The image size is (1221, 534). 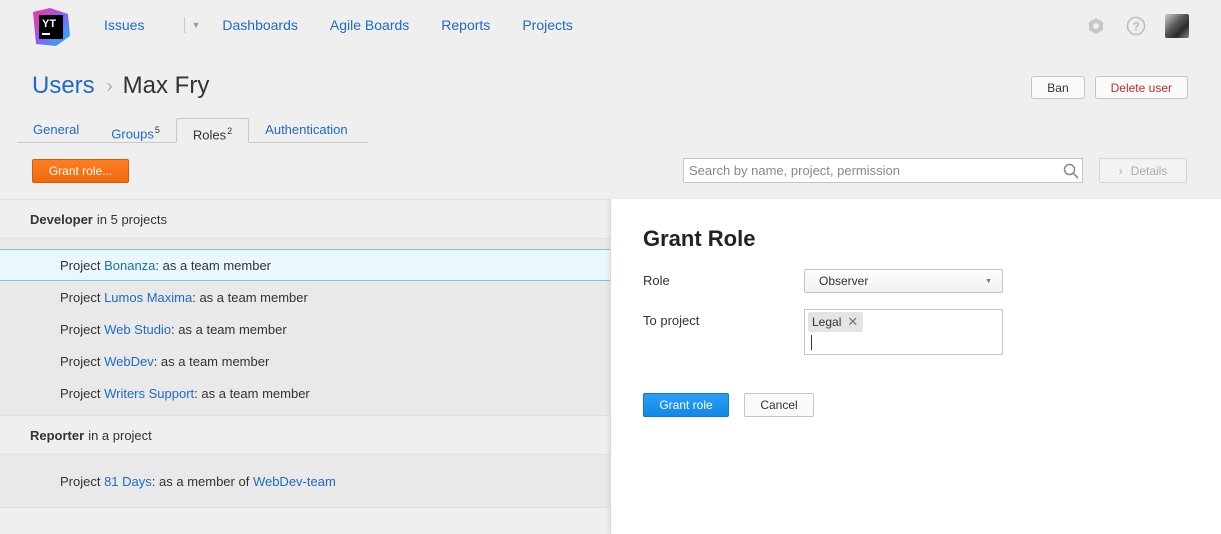 I want to click on role-name: Developer, so click(x=61, y=219).